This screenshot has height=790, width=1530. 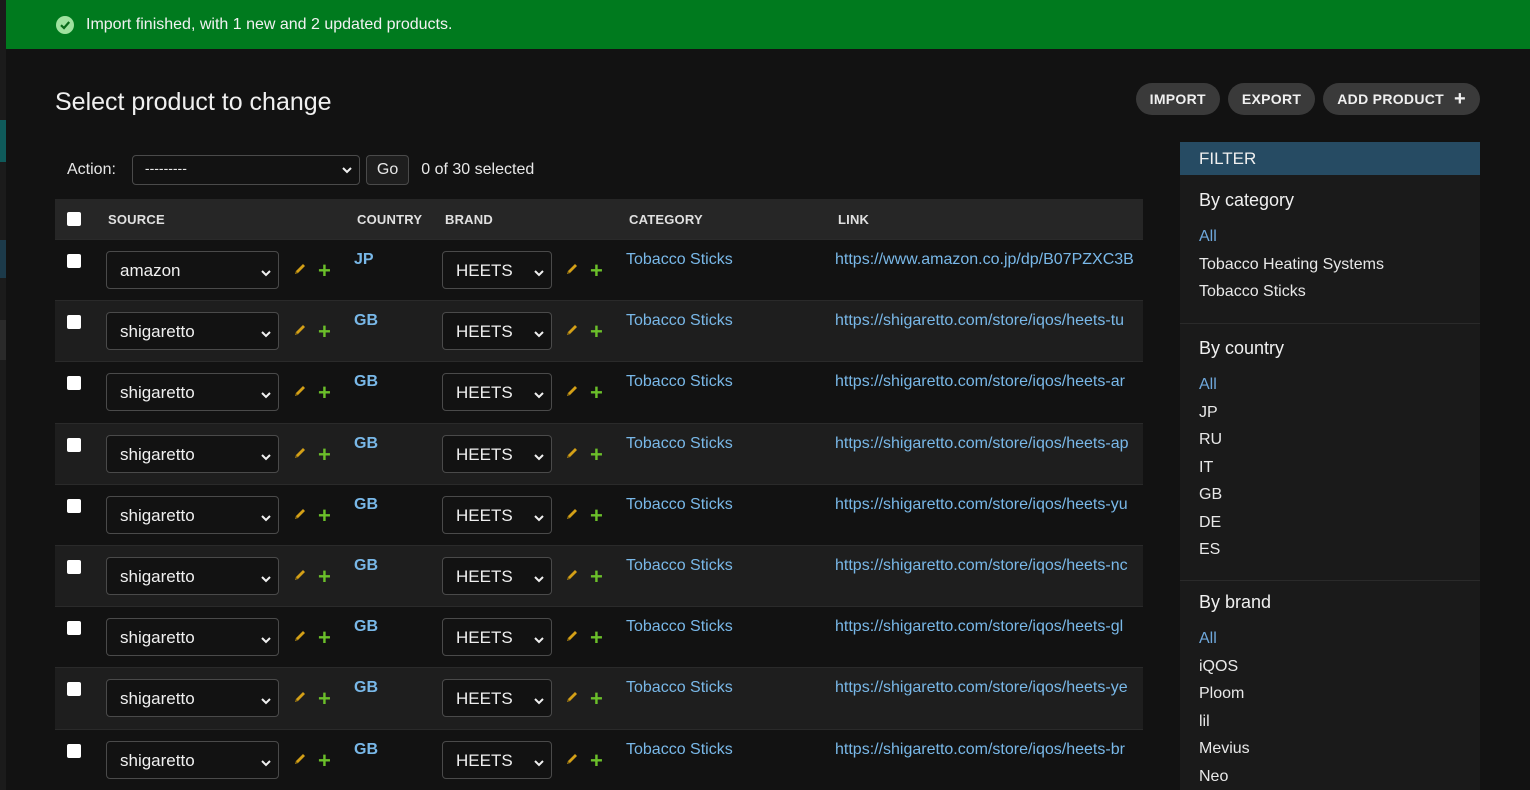 I want to click on link-cell: https://www.amazon.co.jp/dp/B07PZXC3B, so click(x=989, y=260).